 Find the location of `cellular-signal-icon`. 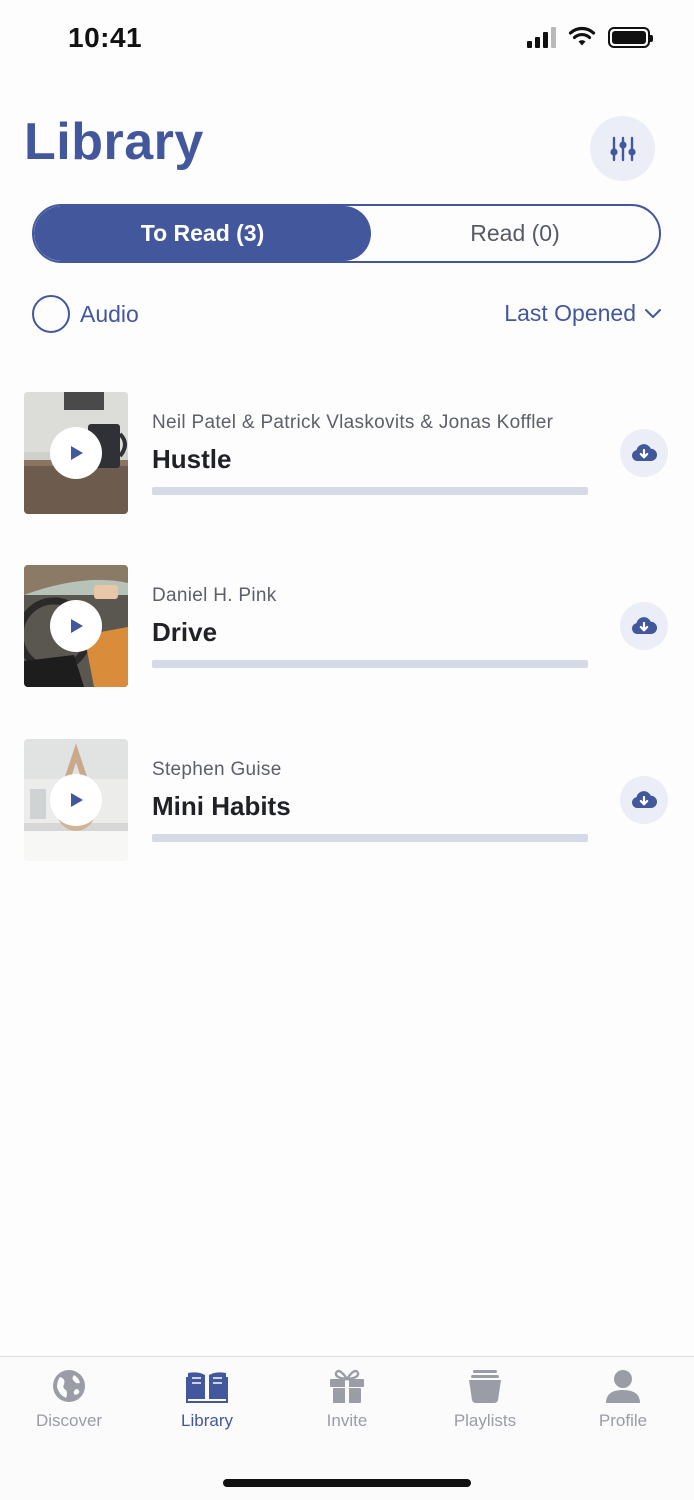

cellular-signal-icon is located at coordinates (541, 37).